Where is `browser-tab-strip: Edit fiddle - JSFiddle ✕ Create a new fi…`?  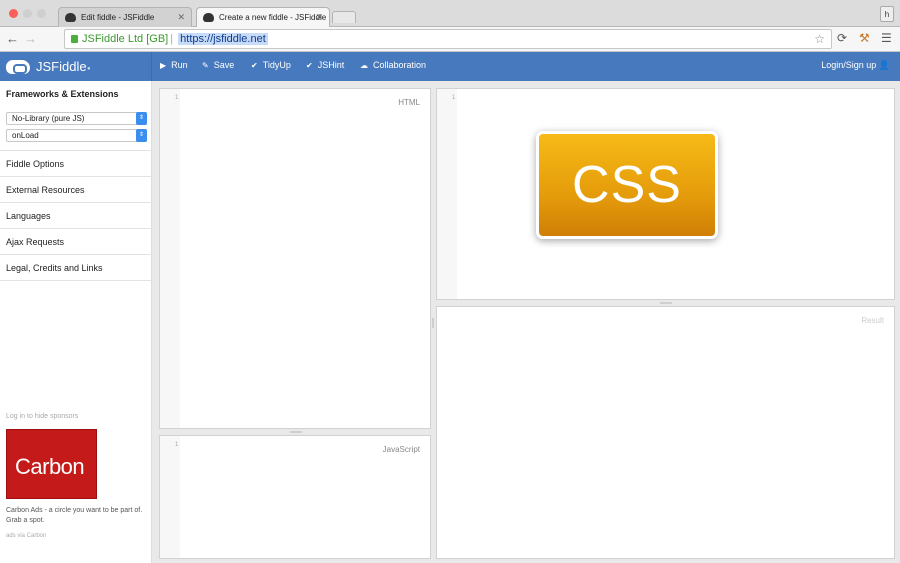 browser-tab-strip: Edit fiddle - JSFiddle ✕ Create a new fi… is located at coordinates (450, 13).